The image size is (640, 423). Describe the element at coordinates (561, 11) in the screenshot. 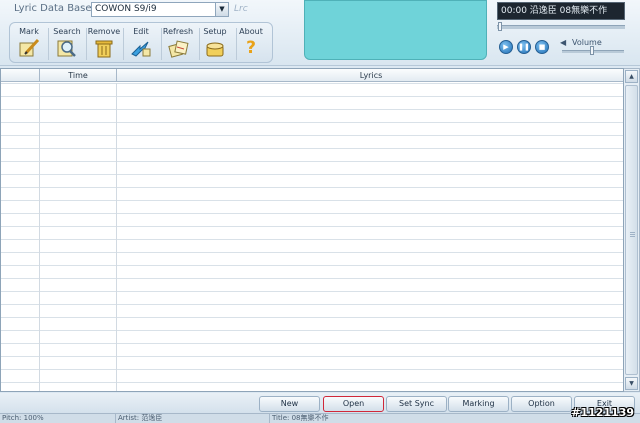

I see `now-playing-display: 00:00 沿逸臣 08無樂不作` at that location.